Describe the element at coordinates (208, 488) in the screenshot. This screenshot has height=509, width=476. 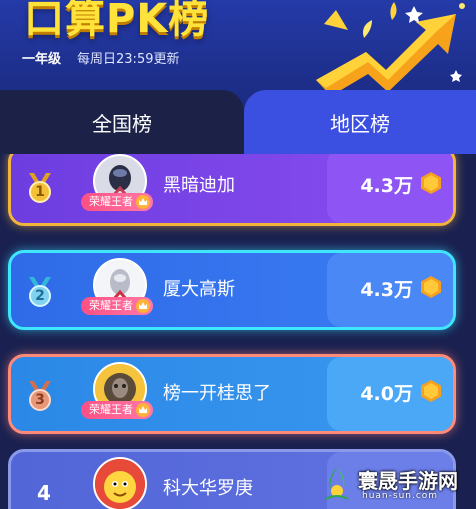
I see `player-name: 科大华罗庚` at that location.